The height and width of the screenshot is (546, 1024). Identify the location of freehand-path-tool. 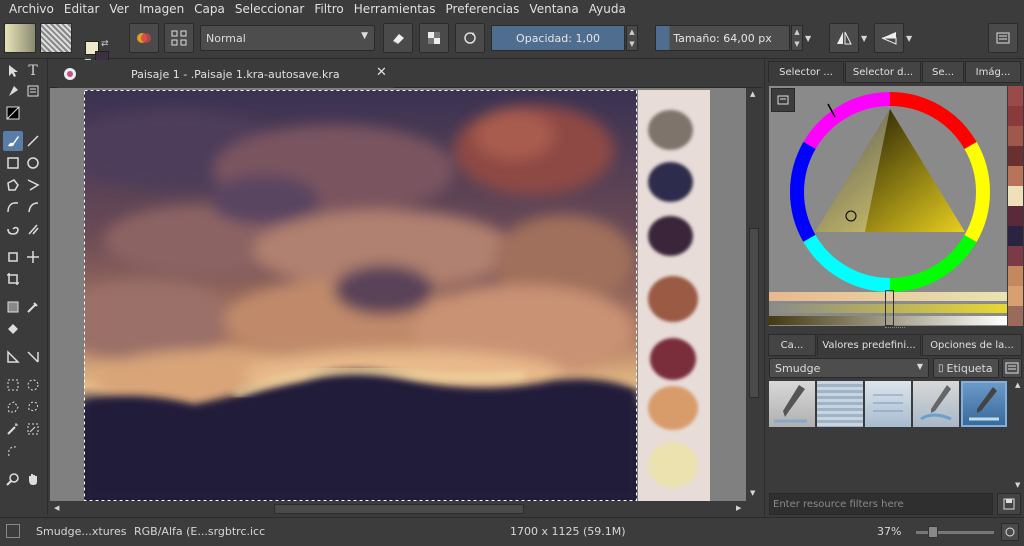
(33, 207).